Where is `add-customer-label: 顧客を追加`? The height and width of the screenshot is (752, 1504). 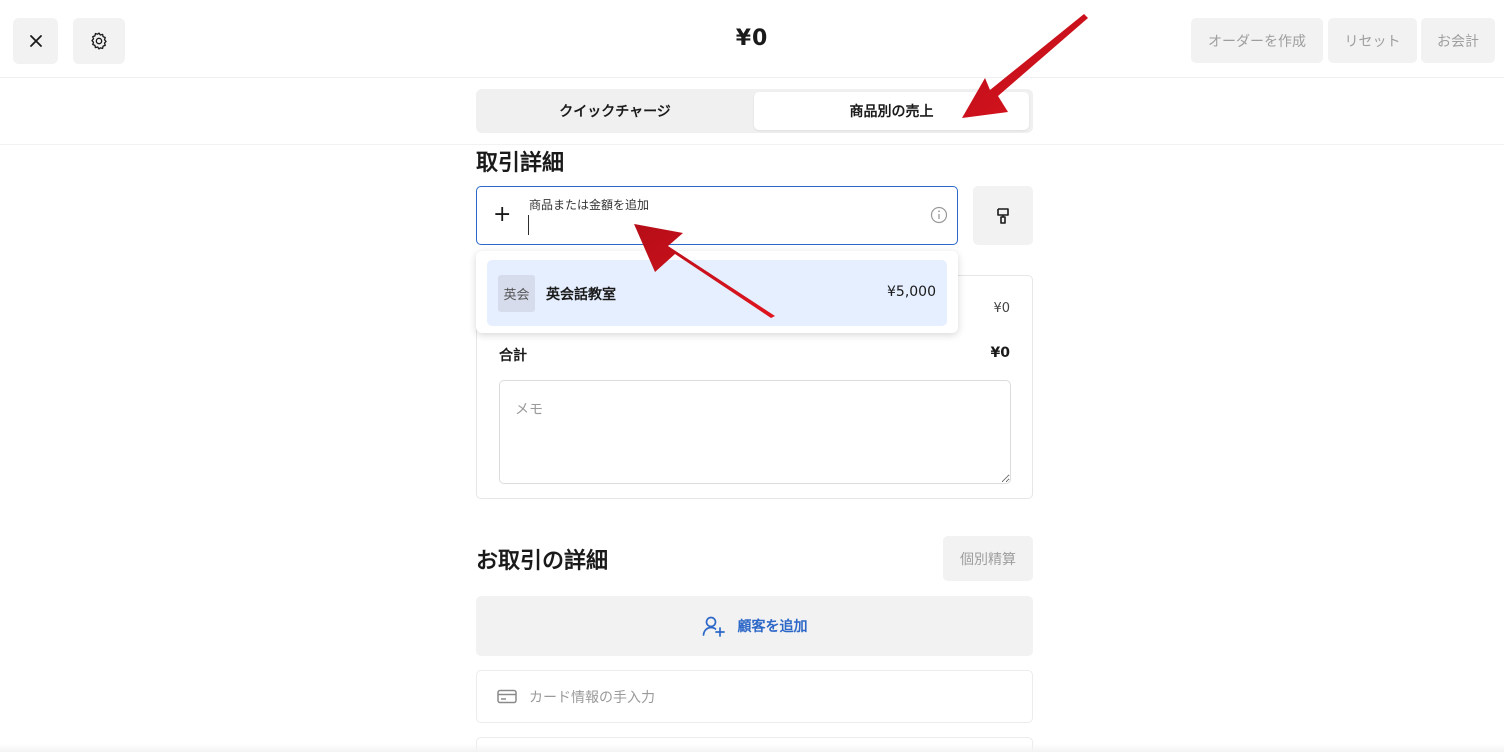
add-customer-label: 顧客を追加 is located at coordinates (772, 627).